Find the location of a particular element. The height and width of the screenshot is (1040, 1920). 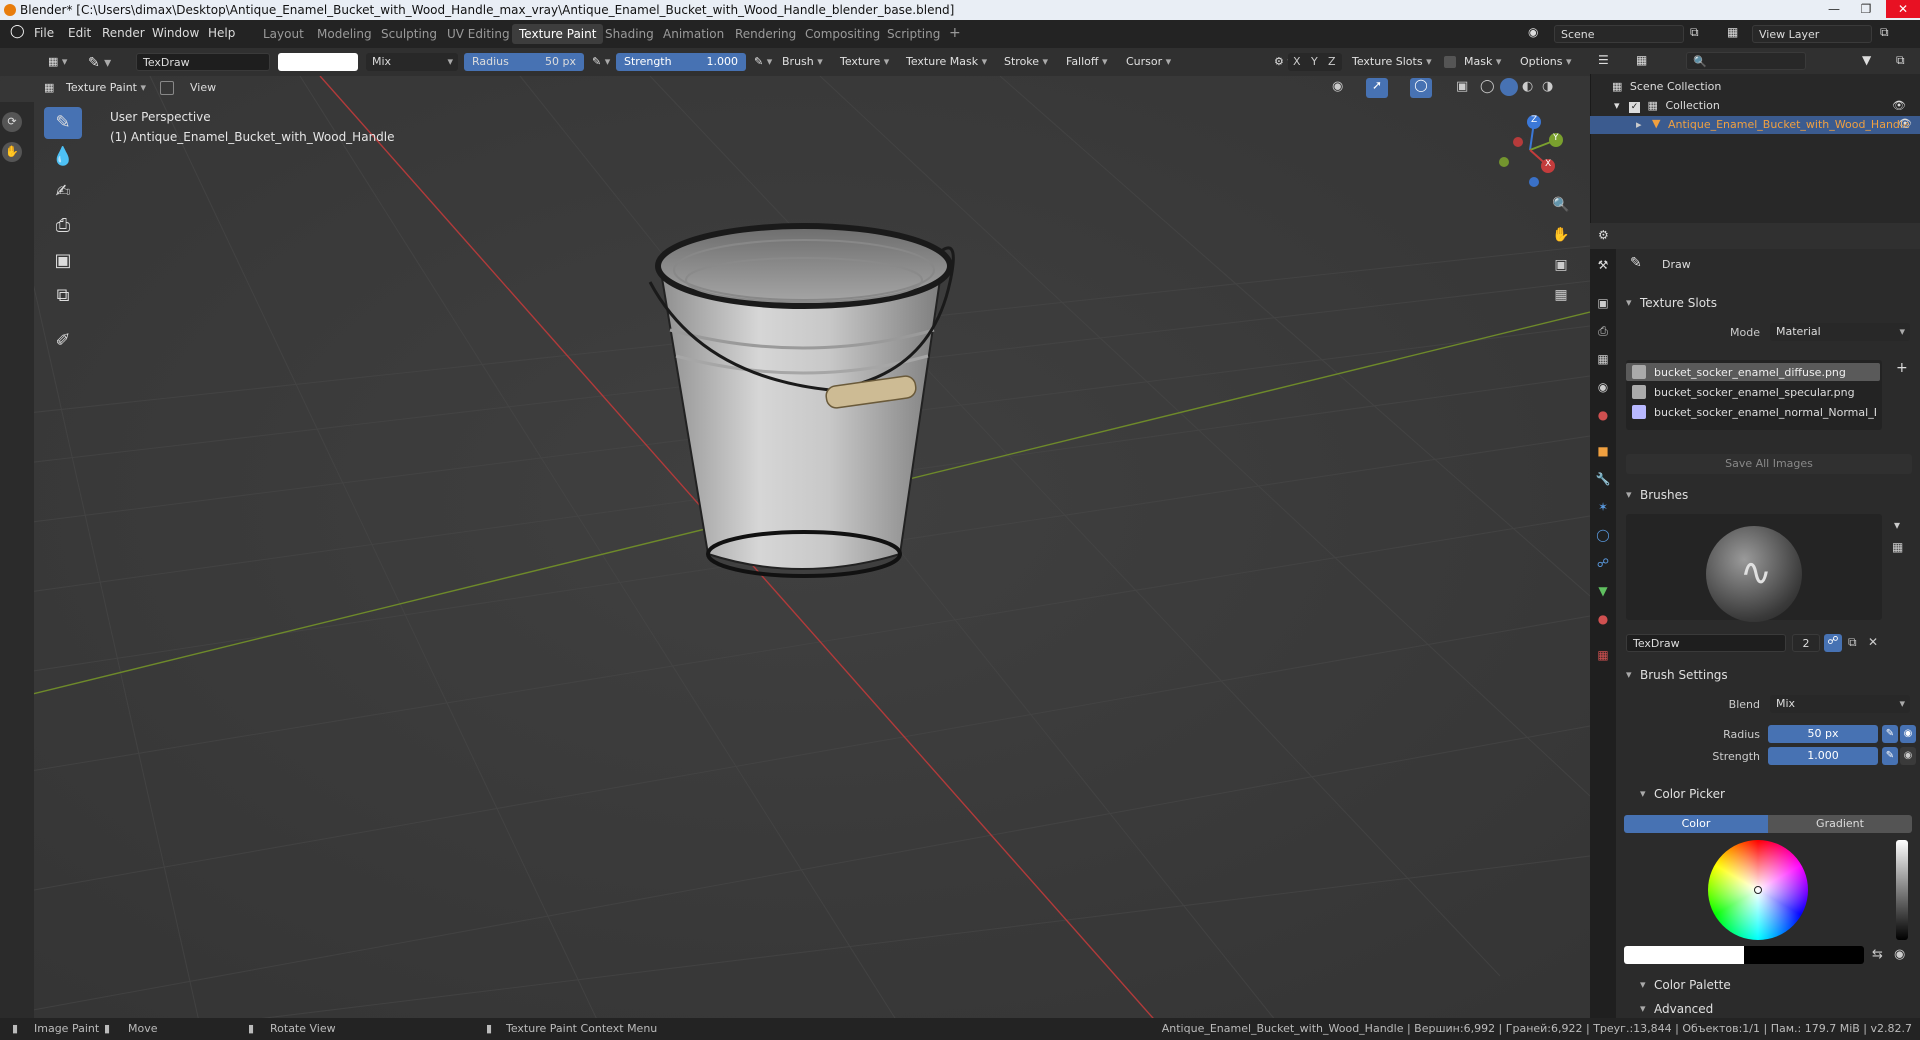

object-visibility-icon: 👁 is located at coordinates (1905, 123).